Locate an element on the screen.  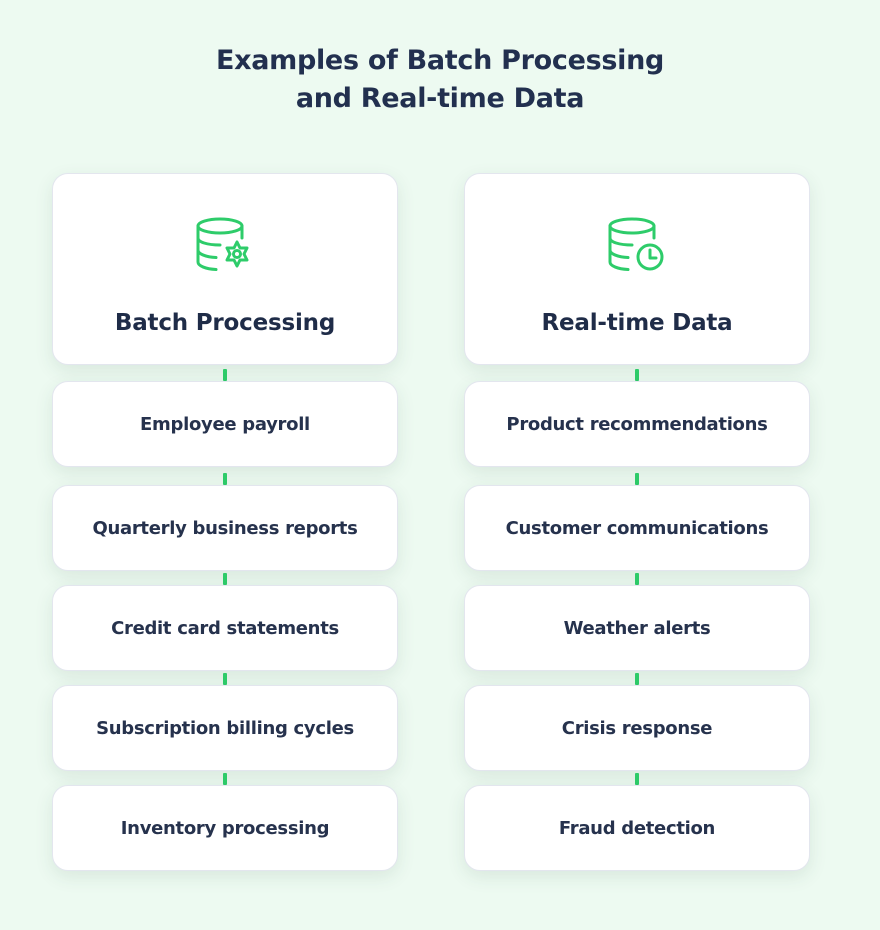
list-item-label: Product recommendations is located at coordinates (637, 424).